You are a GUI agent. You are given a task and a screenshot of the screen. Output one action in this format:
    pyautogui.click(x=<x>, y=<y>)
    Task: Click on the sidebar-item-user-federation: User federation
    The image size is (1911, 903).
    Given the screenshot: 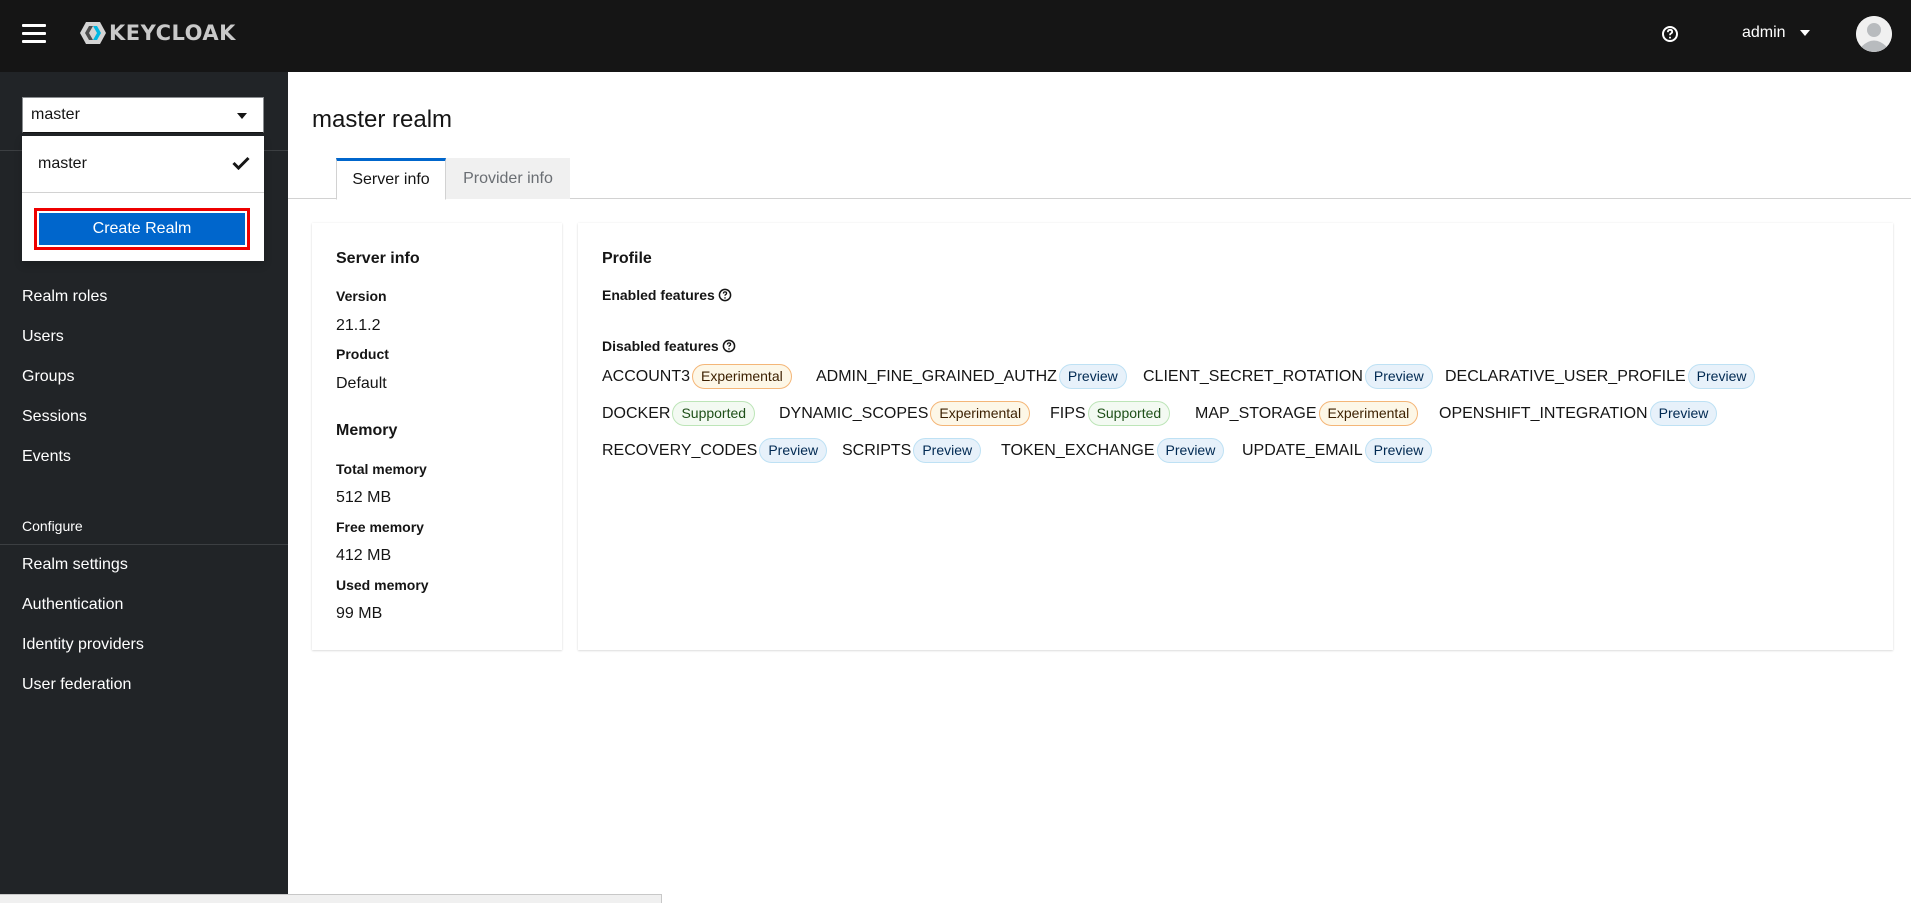 What is the action you would take?
    pyautogui.click(x=76, y=685)
    